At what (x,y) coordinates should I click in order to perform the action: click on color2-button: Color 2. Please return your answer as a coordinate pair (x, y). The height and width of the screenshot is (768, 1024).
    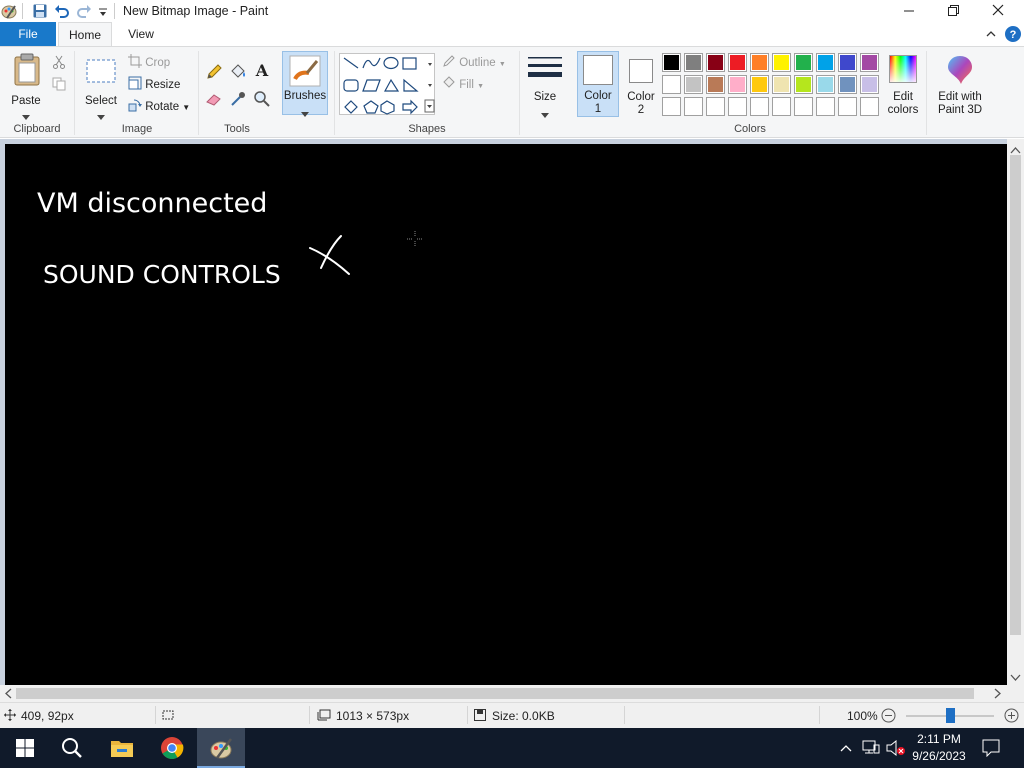
    Looking at the image, I should click on (641, 84).